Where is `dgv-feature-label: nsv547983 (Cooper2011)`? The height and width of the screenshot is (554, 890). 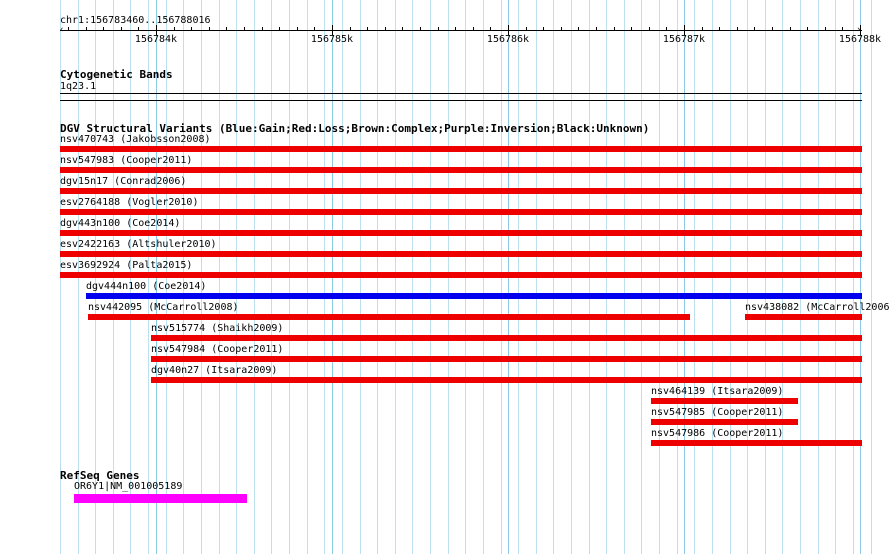 dgv-feature-label: nsv547983 (Cooper2011) is located at coordinates (126, 161).